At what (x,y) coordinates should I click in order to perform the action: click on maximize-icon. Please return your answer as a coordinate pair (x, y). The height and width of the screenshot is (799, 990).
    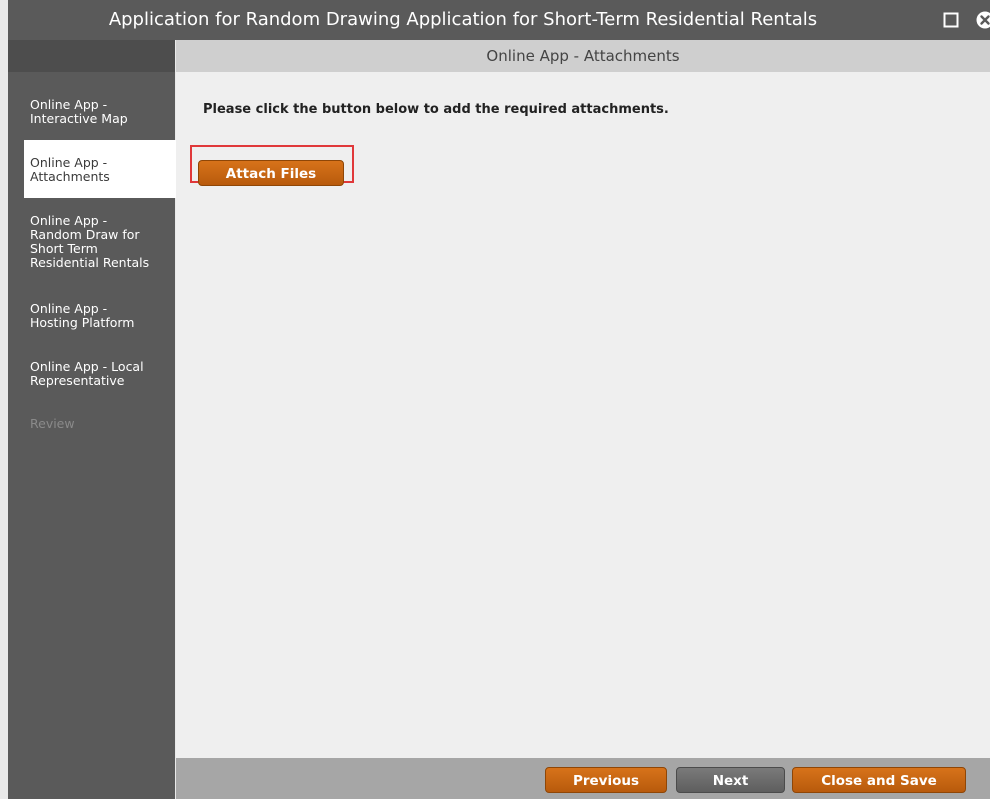
    Looking at the image, I should click on (951, 20).